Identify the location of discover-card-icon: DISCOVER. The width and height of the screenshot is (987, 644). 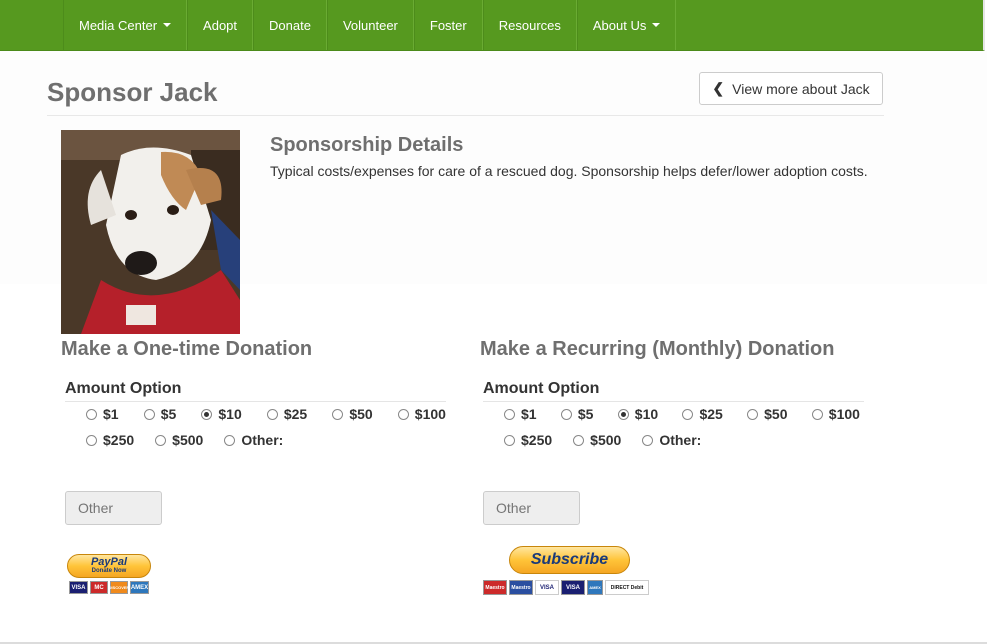
(119, 587).